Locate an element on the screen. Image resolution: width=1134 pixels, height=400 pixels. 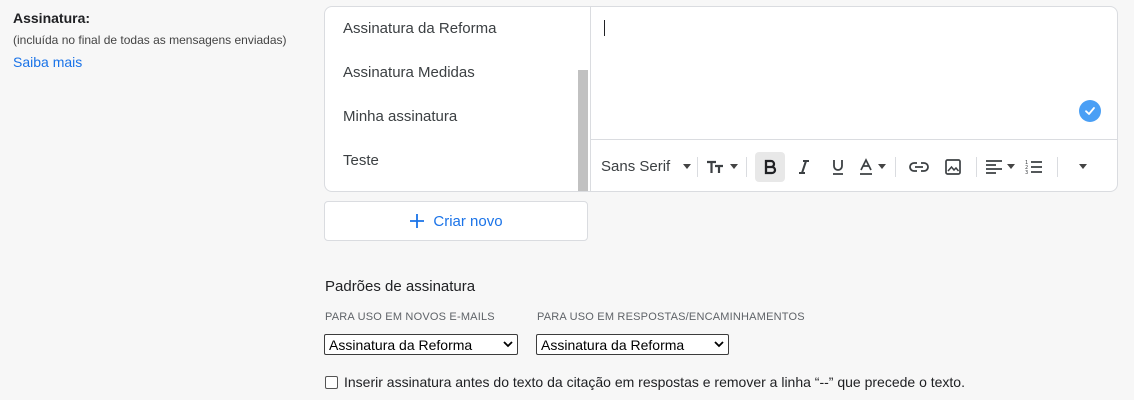
new-emails-value: Assinatura da Reforma is located at coordinates (401, 344).